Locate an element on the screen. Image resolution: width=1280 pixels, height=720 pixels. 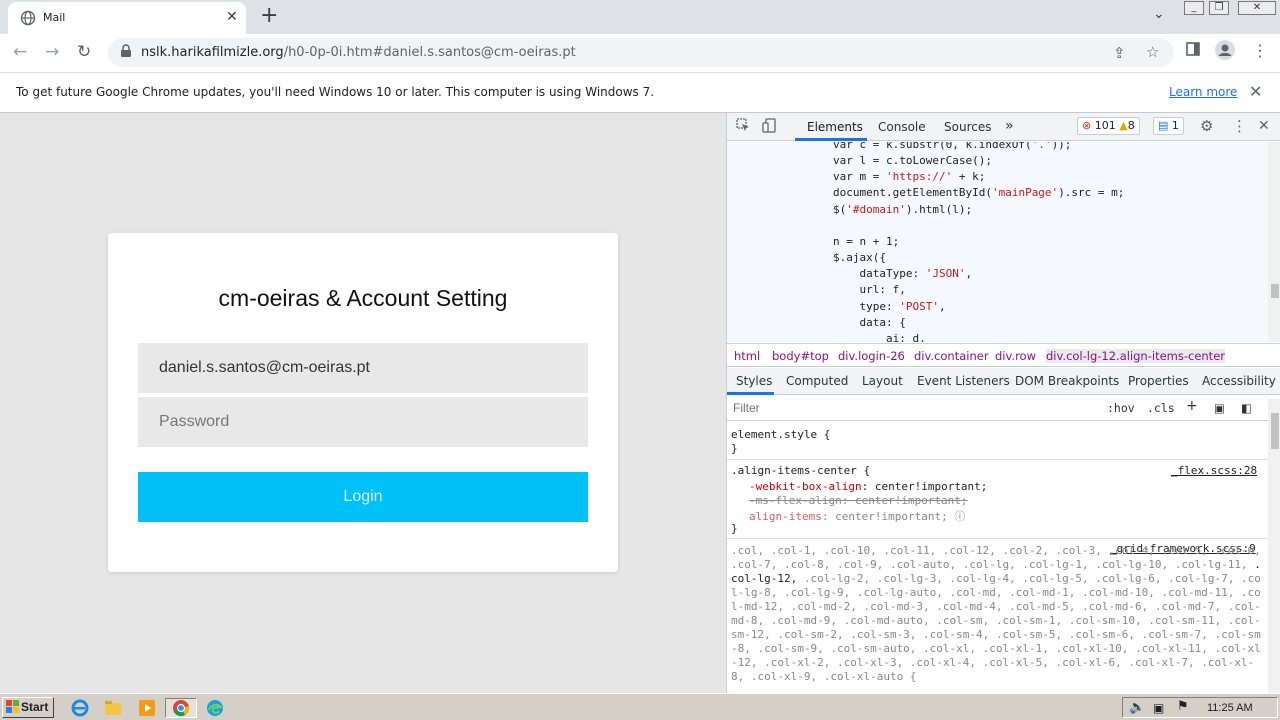
new-tab-button: + is located at coordinates (269, 16).